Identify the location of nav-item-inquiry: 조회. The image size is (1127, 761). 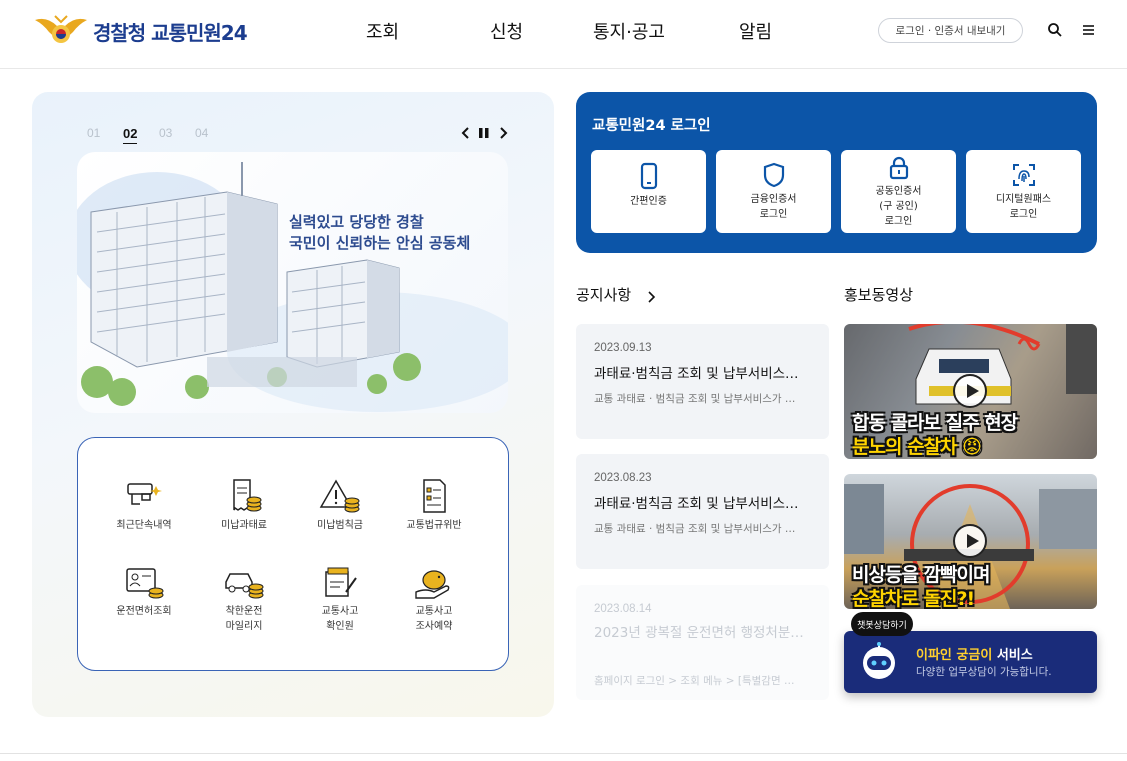
(382, 31).